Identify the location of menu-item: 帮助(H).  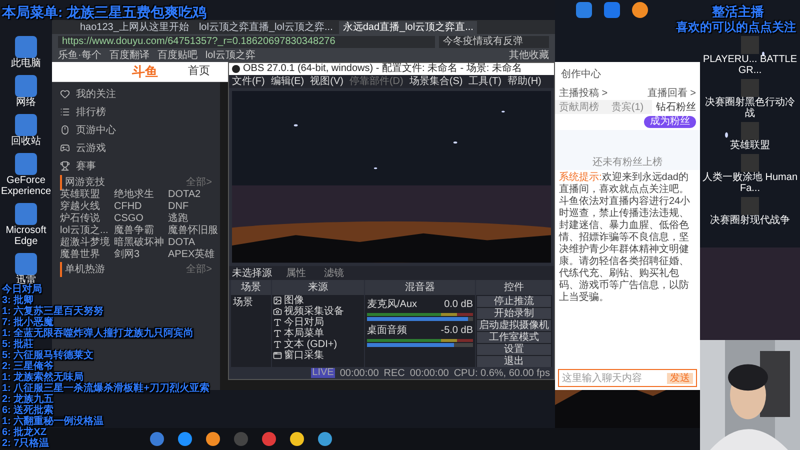
(524, 81).